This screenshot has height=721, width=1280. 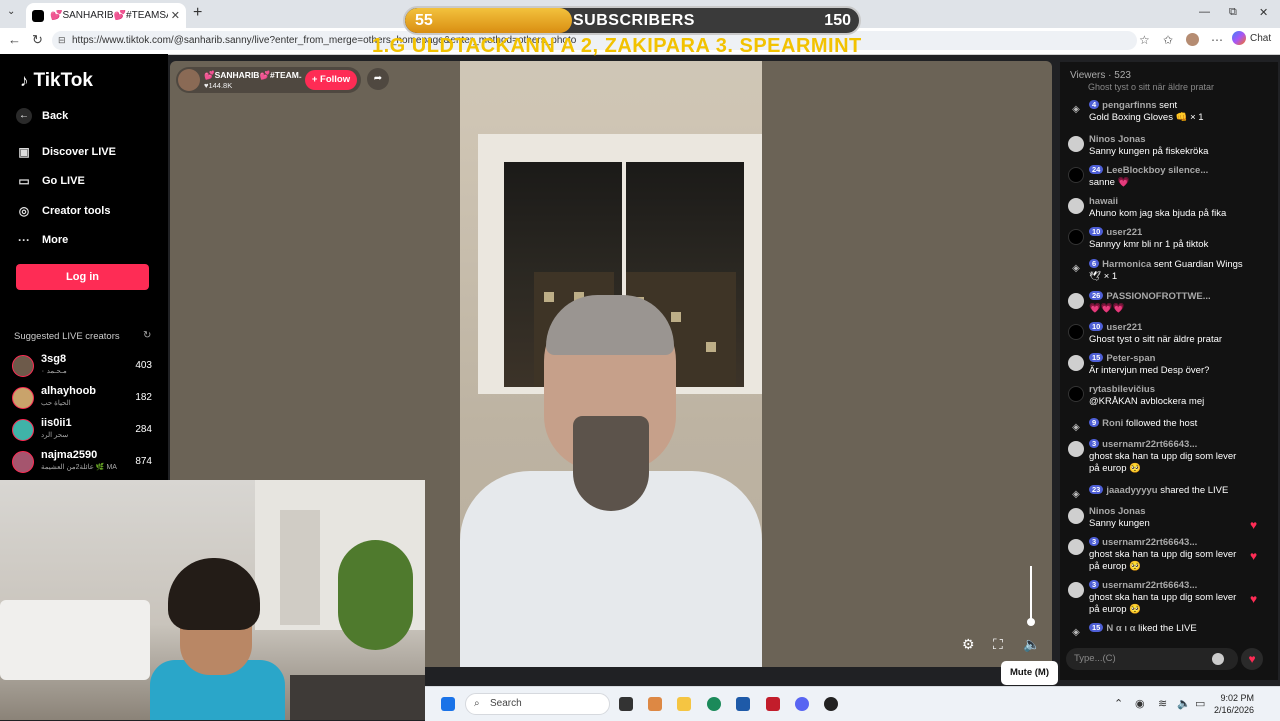 I want to click on chat-username: hawaii, so click(x=1103, y=201).